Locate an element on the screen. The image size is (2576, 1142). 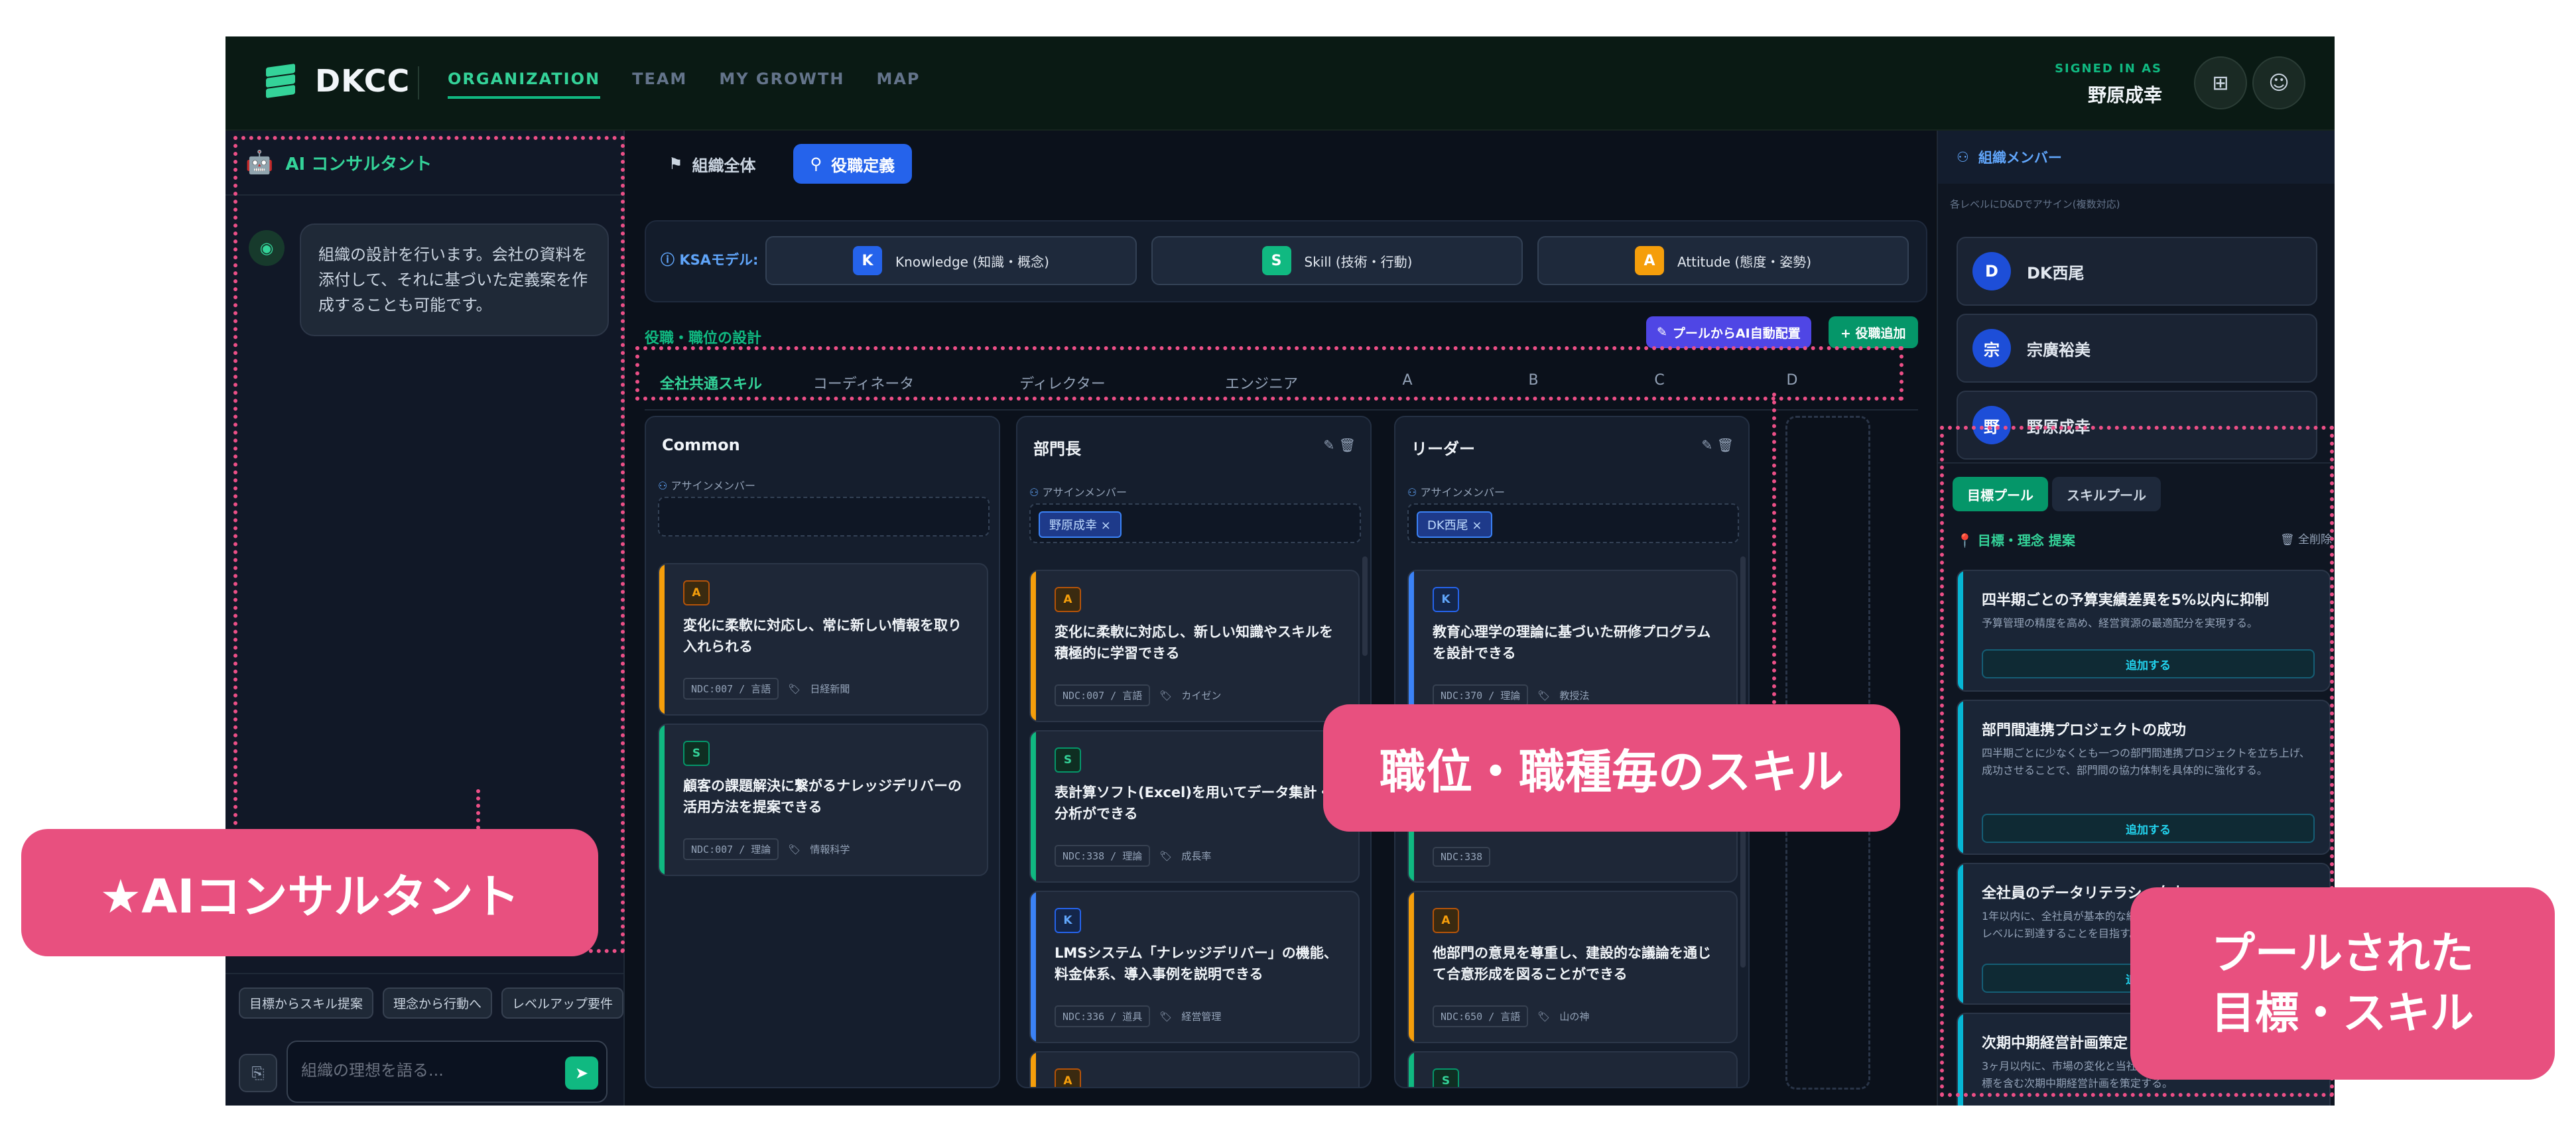
ksa-badge: K is located at coordinates (868, 260).